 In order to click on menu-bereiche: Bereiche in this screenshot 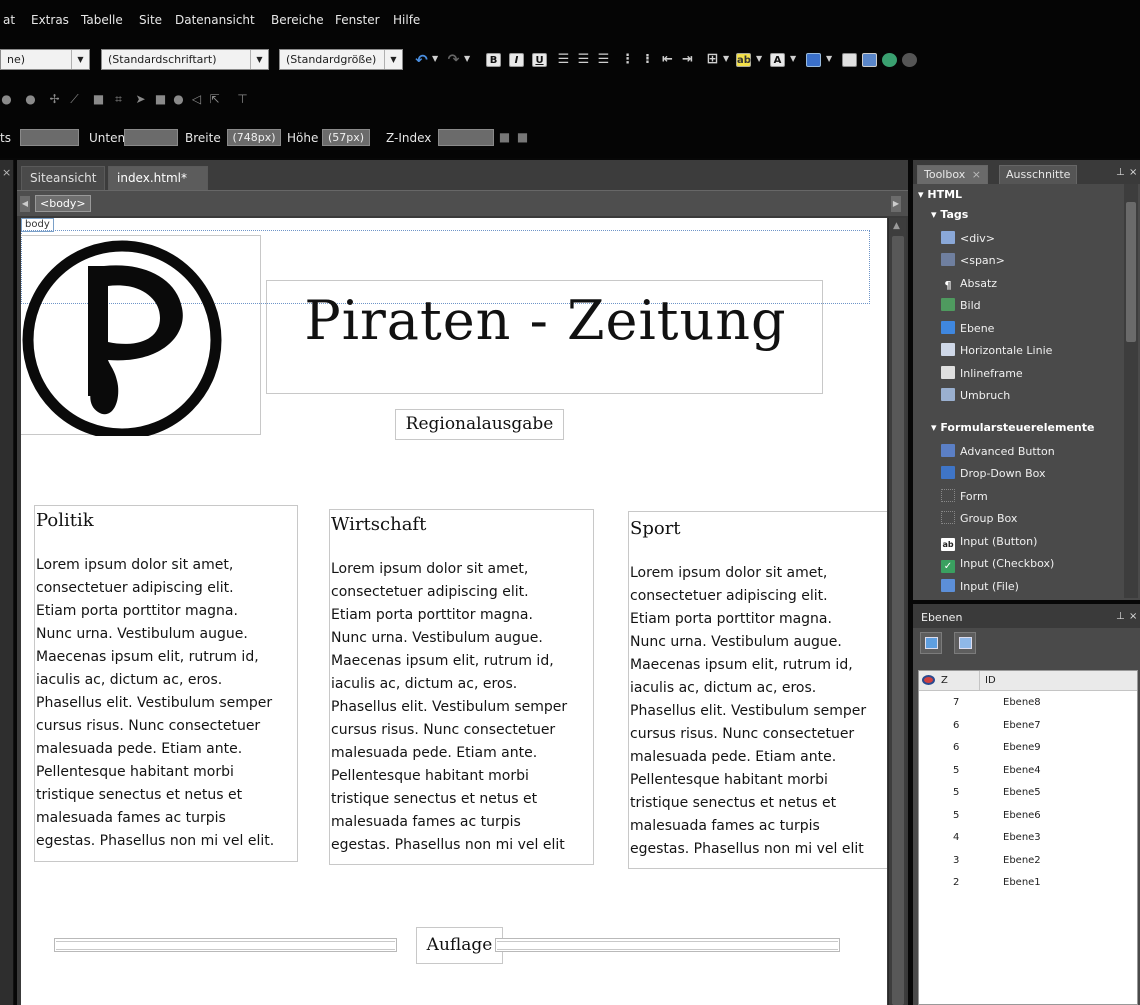, I will do `click(297, 20)`.